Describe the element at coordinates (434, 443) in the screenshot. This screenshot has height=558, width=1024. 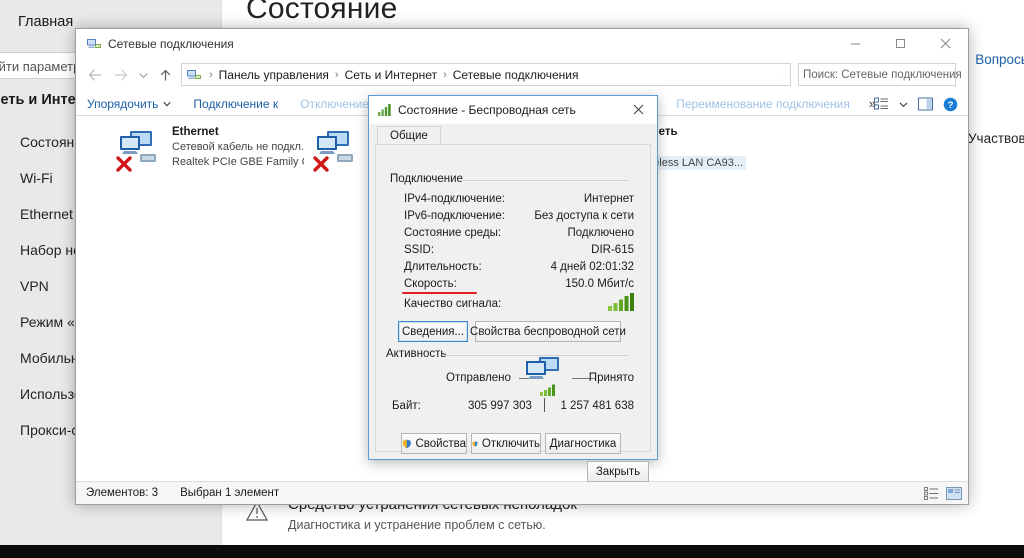
I see `properties-button: Свойства` at that location.